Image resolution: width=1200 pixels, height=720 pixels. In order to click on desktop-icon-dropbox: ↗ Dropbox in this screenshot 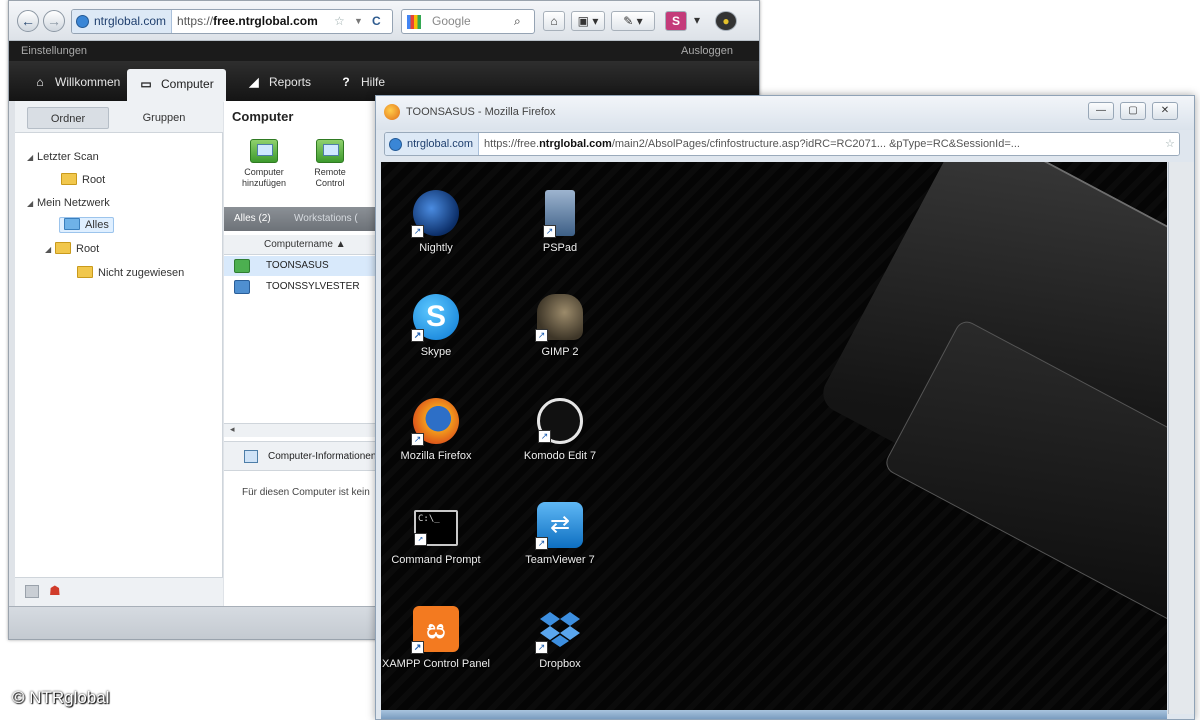, I will do `click(560, 638)`.